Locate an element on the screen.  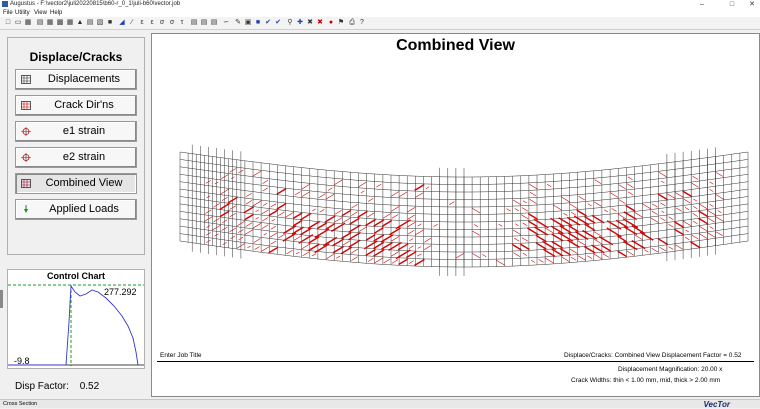
menu-view: View is located at coordinates (40, 13).